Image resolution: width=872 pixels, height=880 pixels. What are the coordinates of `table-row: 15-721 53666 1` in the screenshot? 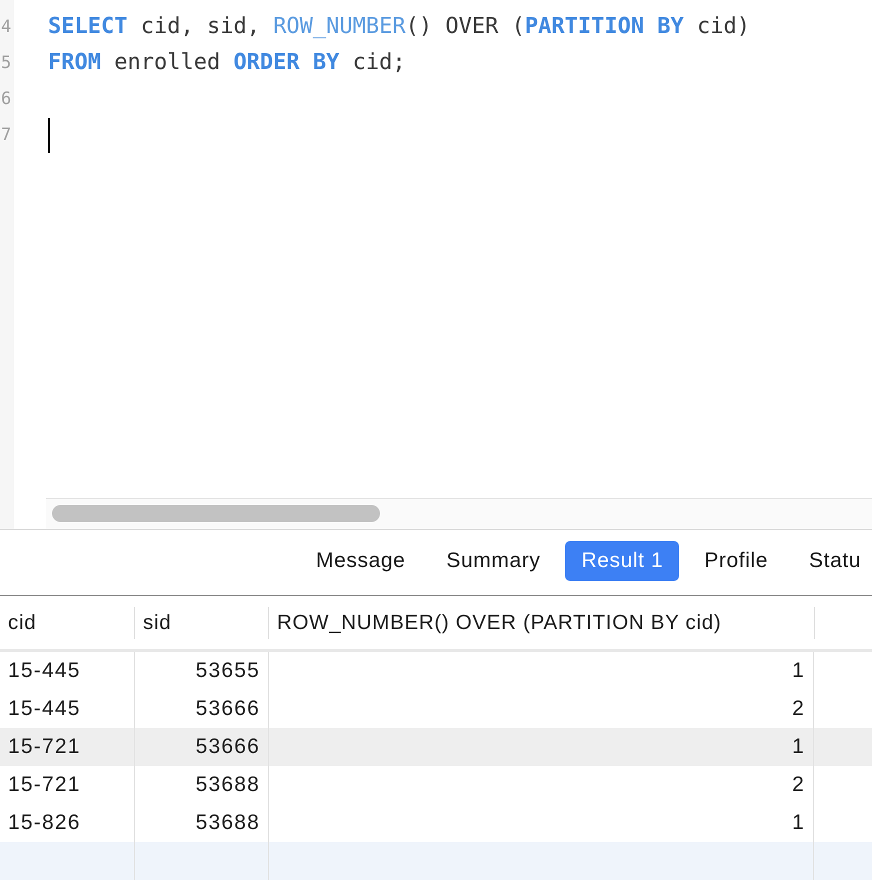 It's located at (436, 747).